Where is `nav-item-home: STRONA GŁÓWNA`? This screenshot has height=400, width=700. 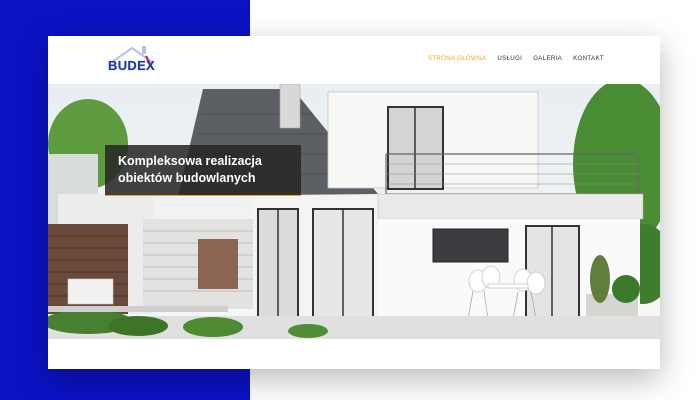 nav-item-home: STRONA GŁÓWNA is located at coordinates (457, 58).